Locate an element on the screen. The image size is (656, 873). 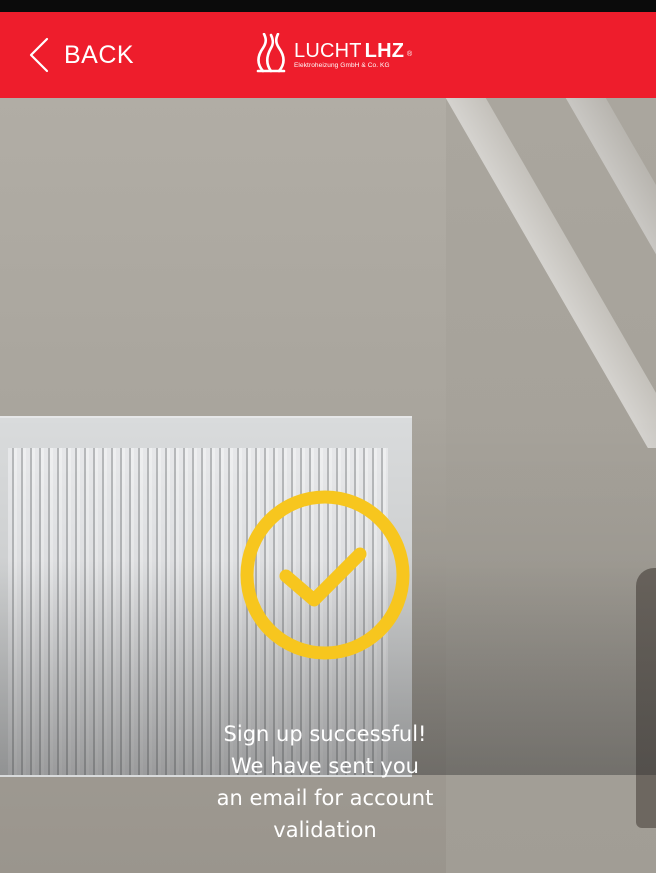
logo-wordmark: LUCHT LHZ is located at coordinates (349, 51).